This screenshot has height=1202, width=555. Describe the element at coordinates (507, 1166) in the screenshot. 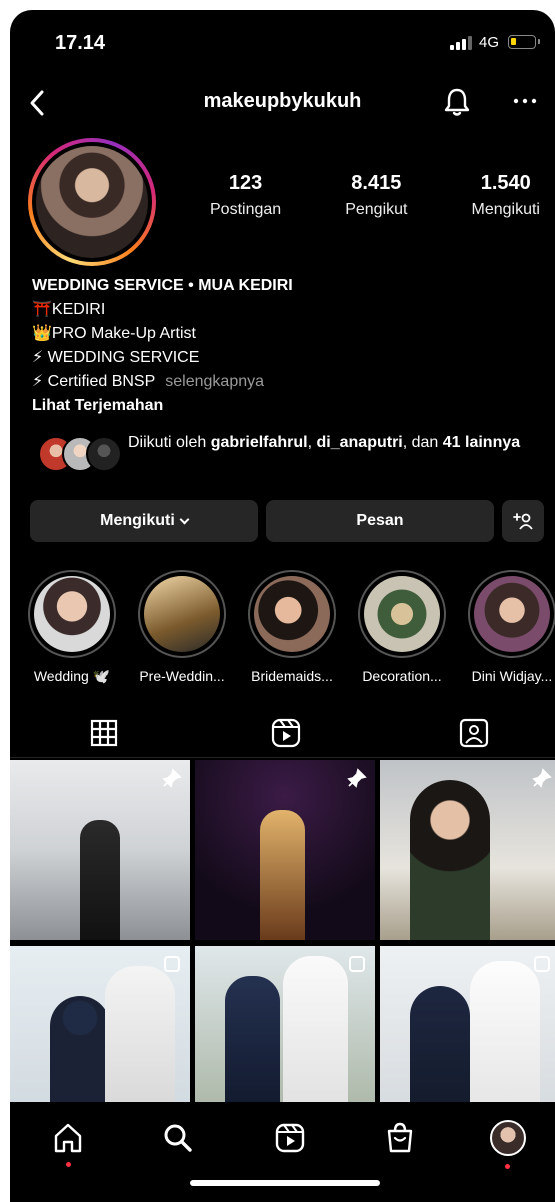

I see `profile-notification-dot` at that location.